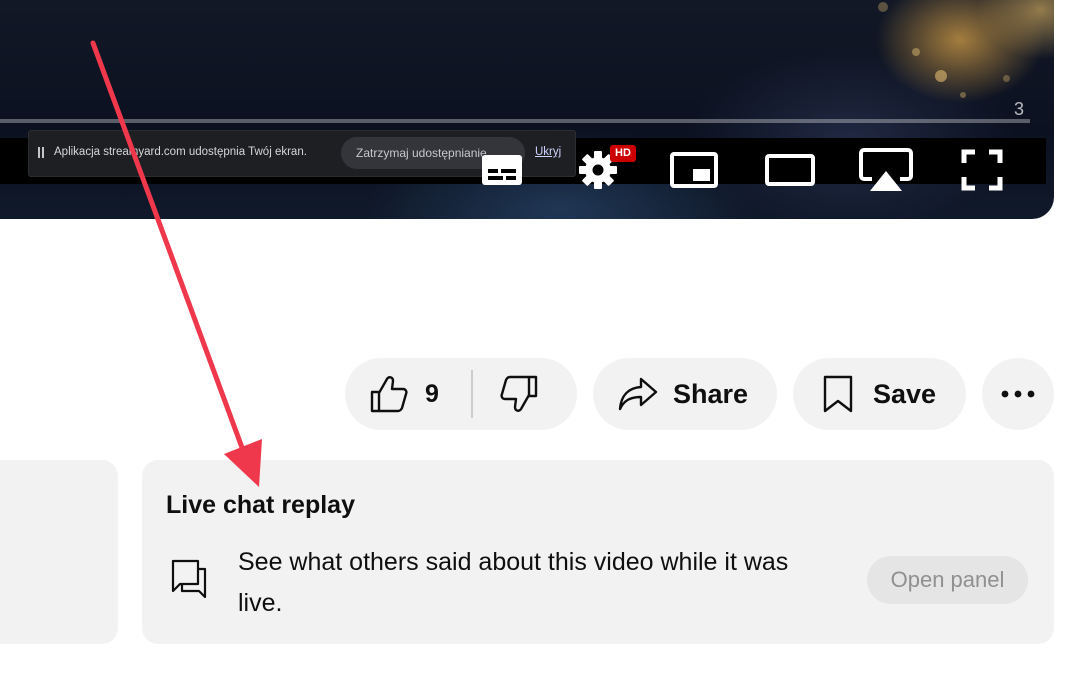 This screenshot has width=1090, height=678. I want to click on hd-badge: HD, so click(623, 153).